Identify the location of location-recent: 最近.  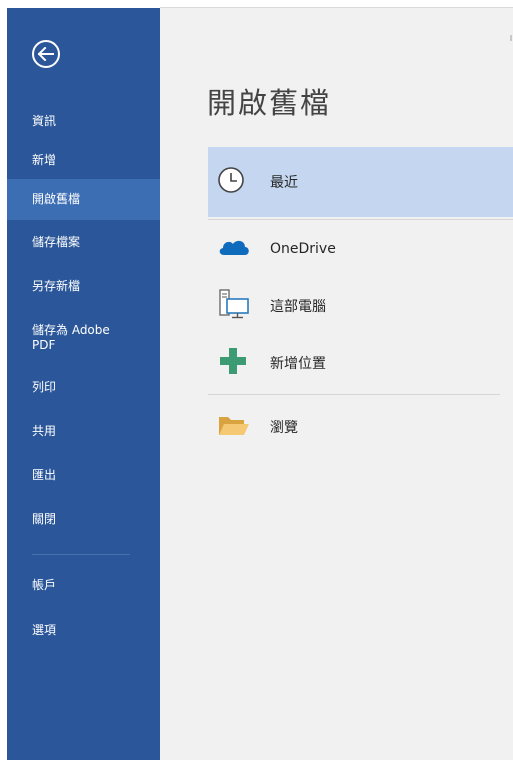
(360, 182).